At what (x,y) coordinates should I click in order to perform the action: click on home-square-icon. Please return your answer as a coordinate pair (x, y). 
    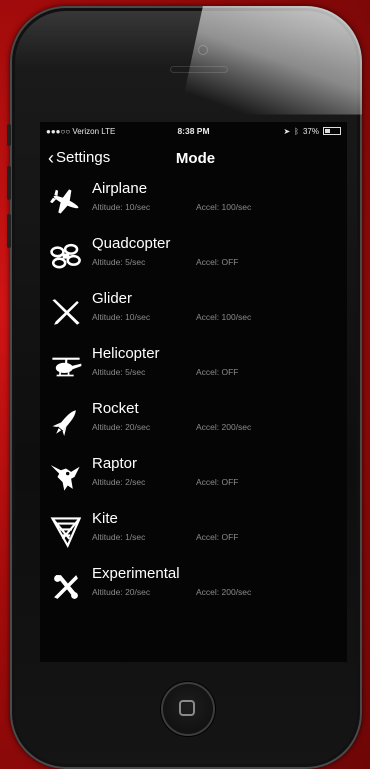
    Looking at the image, I should click on (187, 708).